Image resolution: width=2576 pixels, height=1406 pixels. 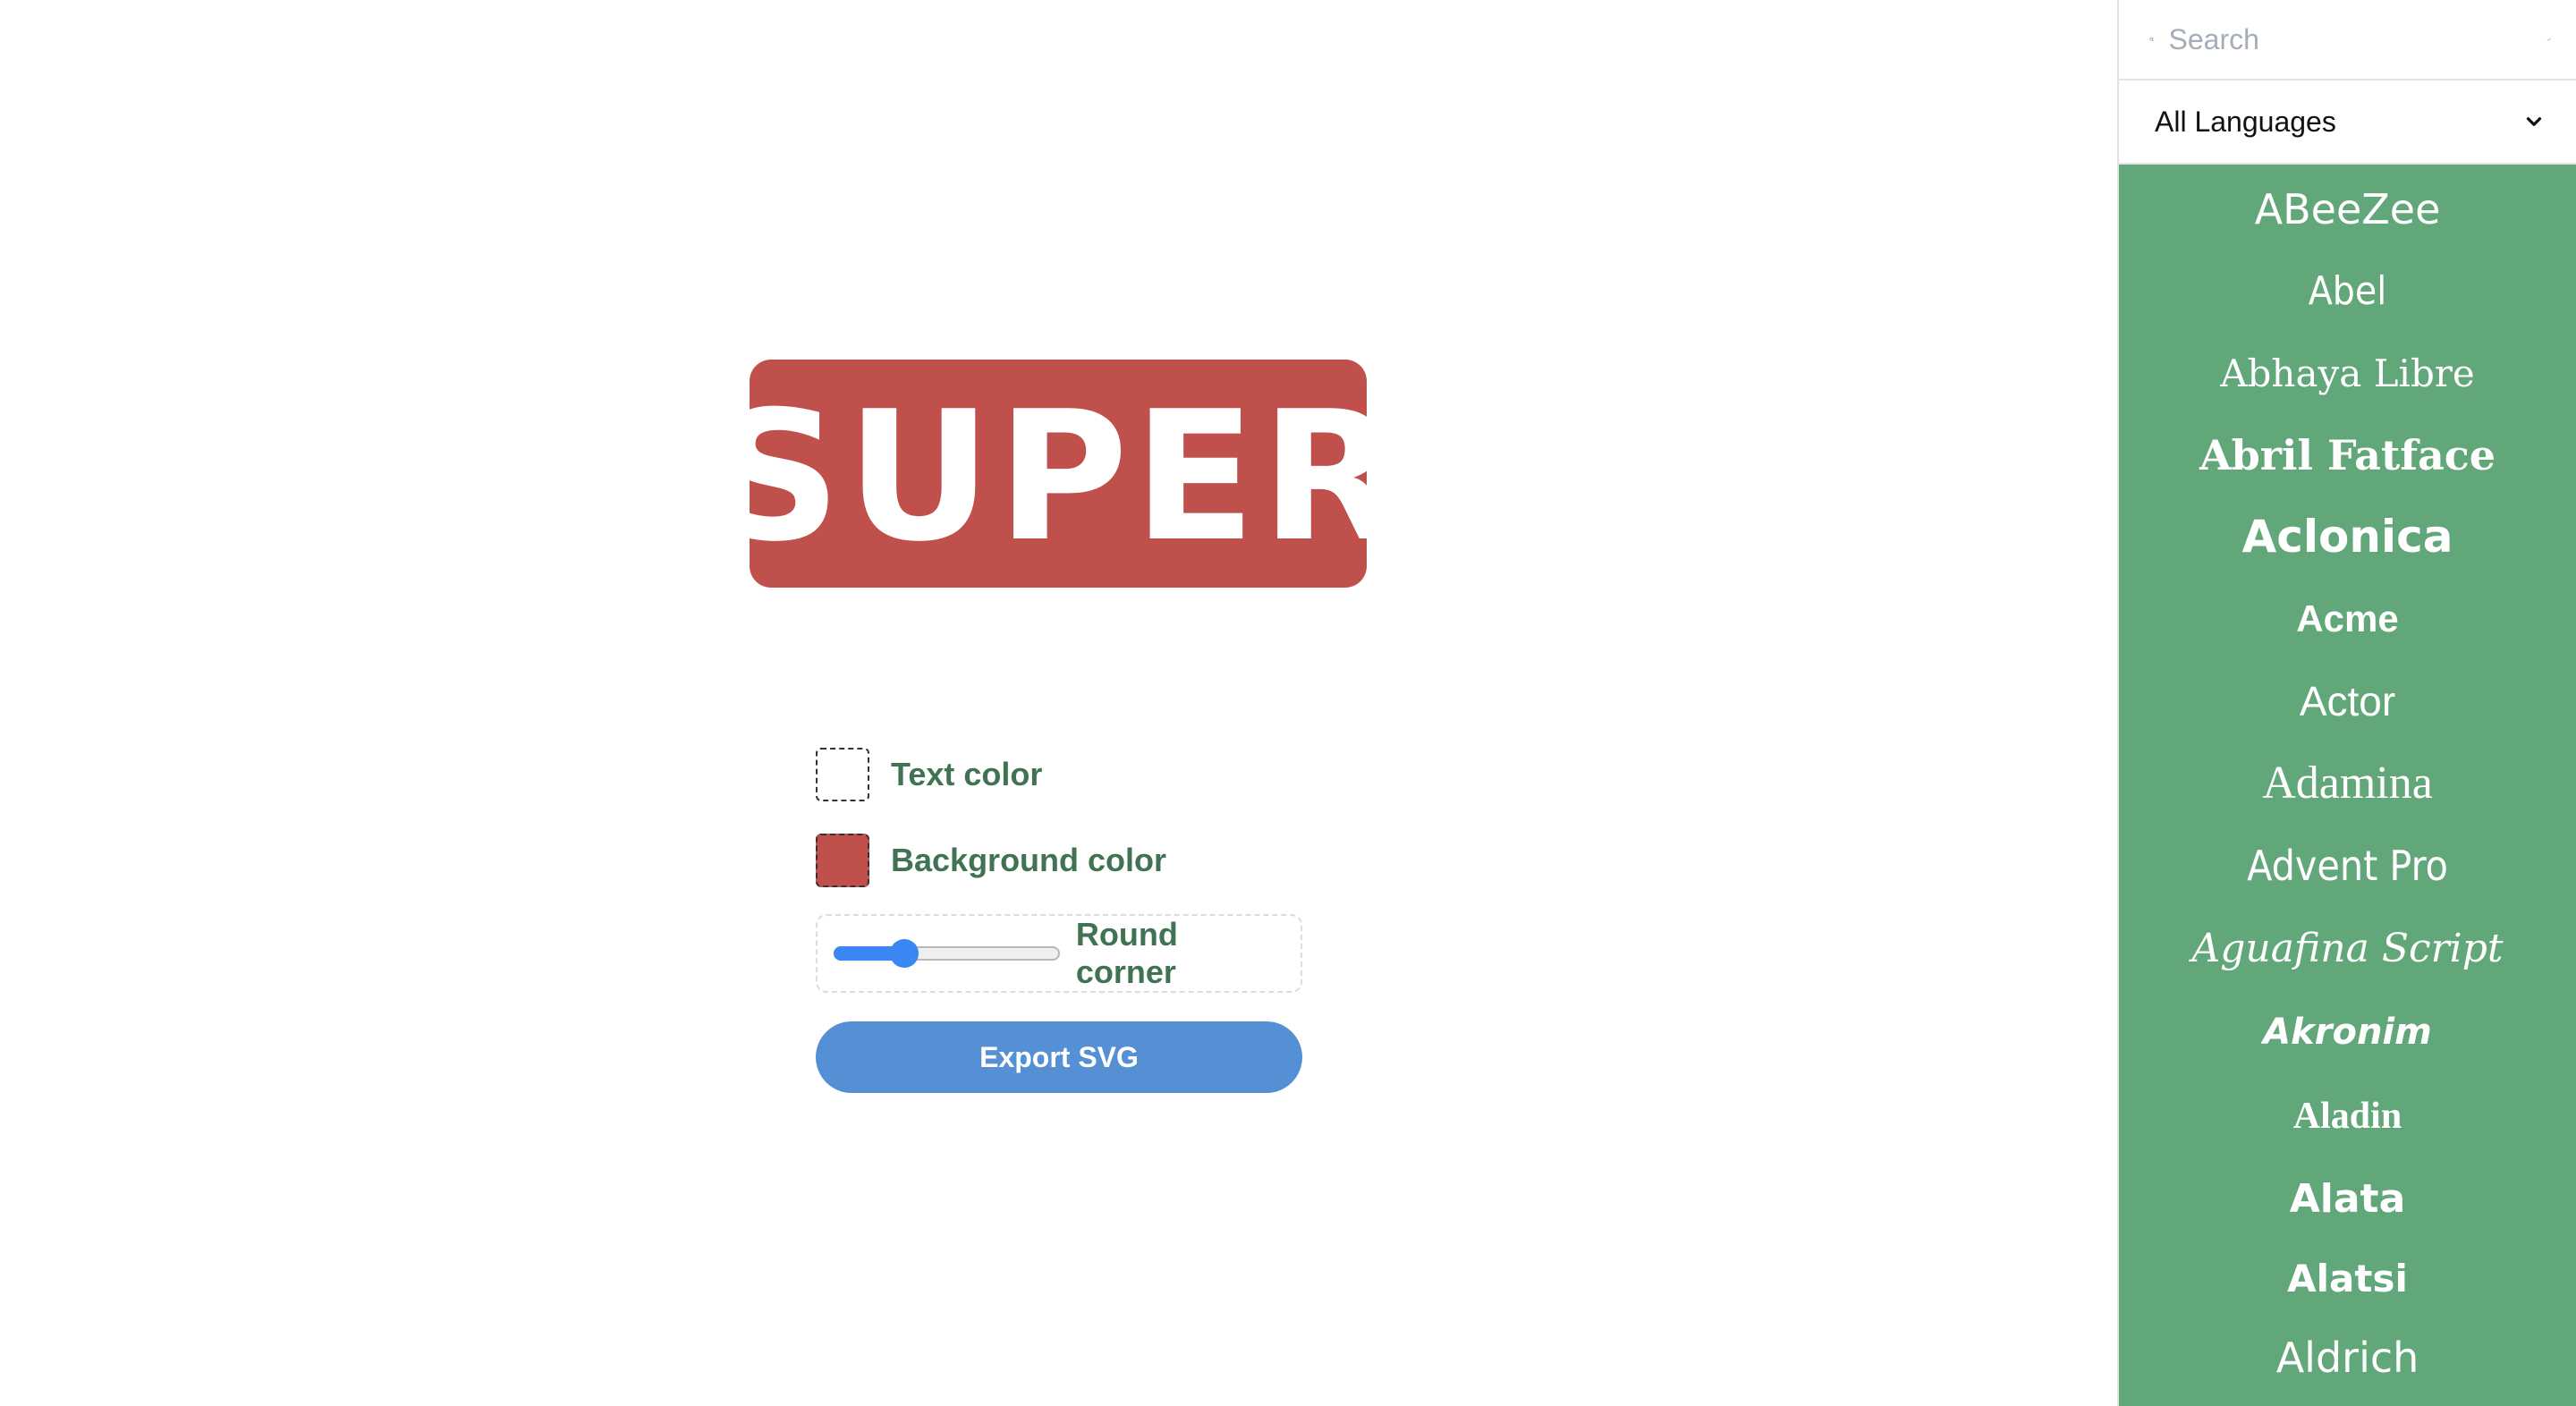 I want to click on search-icon, so click(x=2152, y=40).